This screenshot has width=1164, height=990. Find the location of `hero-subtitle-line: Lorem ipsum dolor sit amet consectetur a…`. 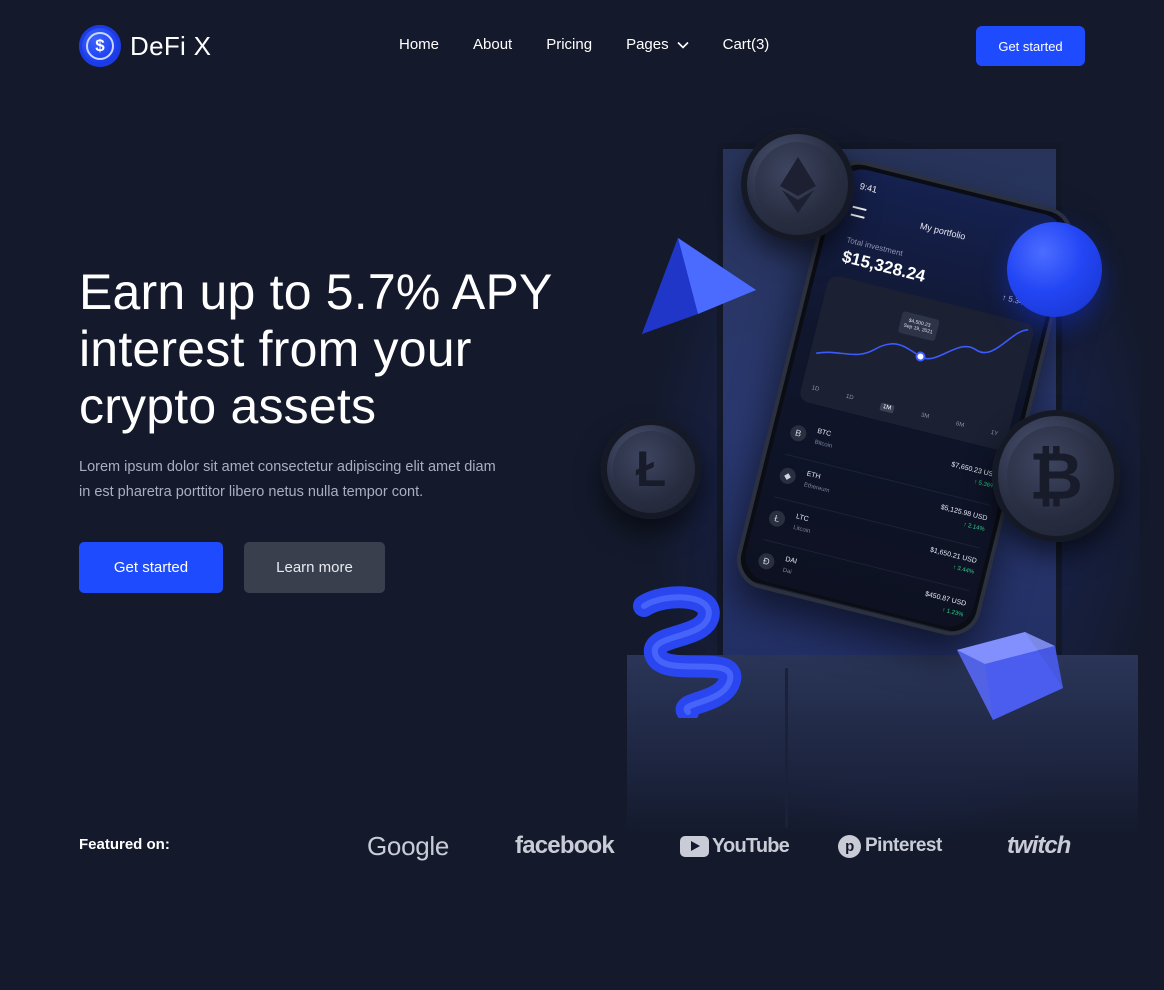

hero-subtitle-line: Lorem ipsum dolor sit amet consectetur a… is located at coordinates (287, 467).